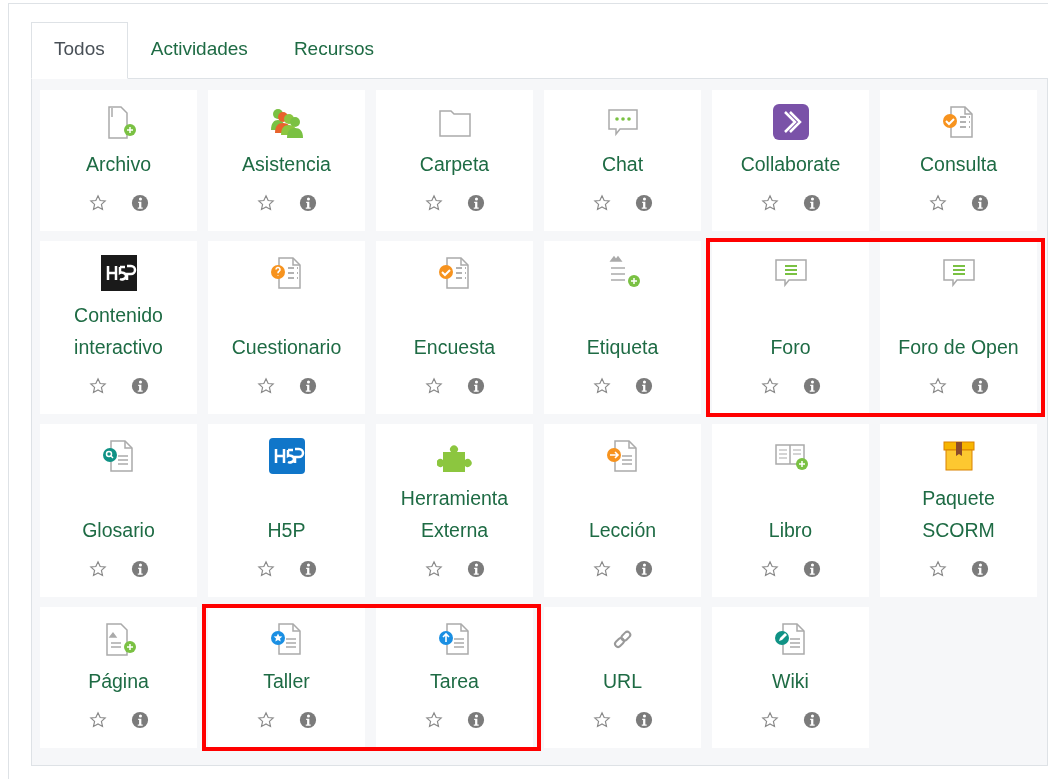 Image resolution: width=1054 pixels, height=779 pixels. Describe the element at coordinates (334, 50) in the screenshot. I see `tab: Recursos` at that location.